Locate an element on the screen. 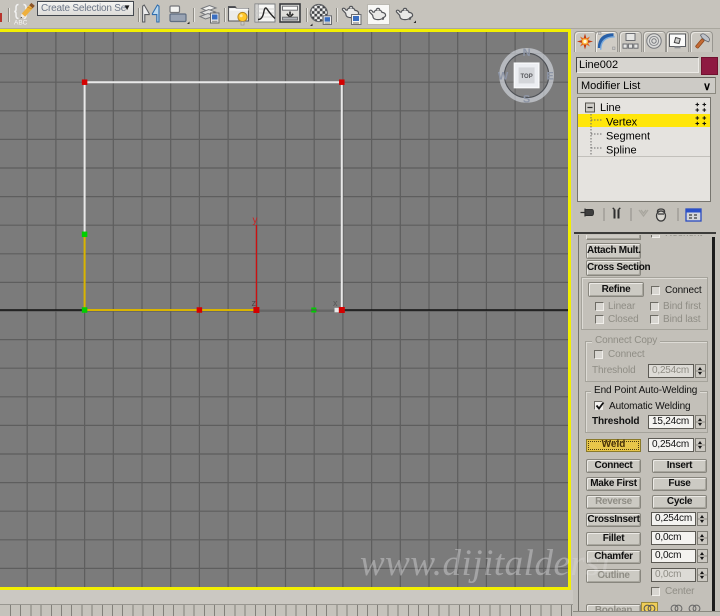  svg-text: ABC is located at coordinates (21, 23).